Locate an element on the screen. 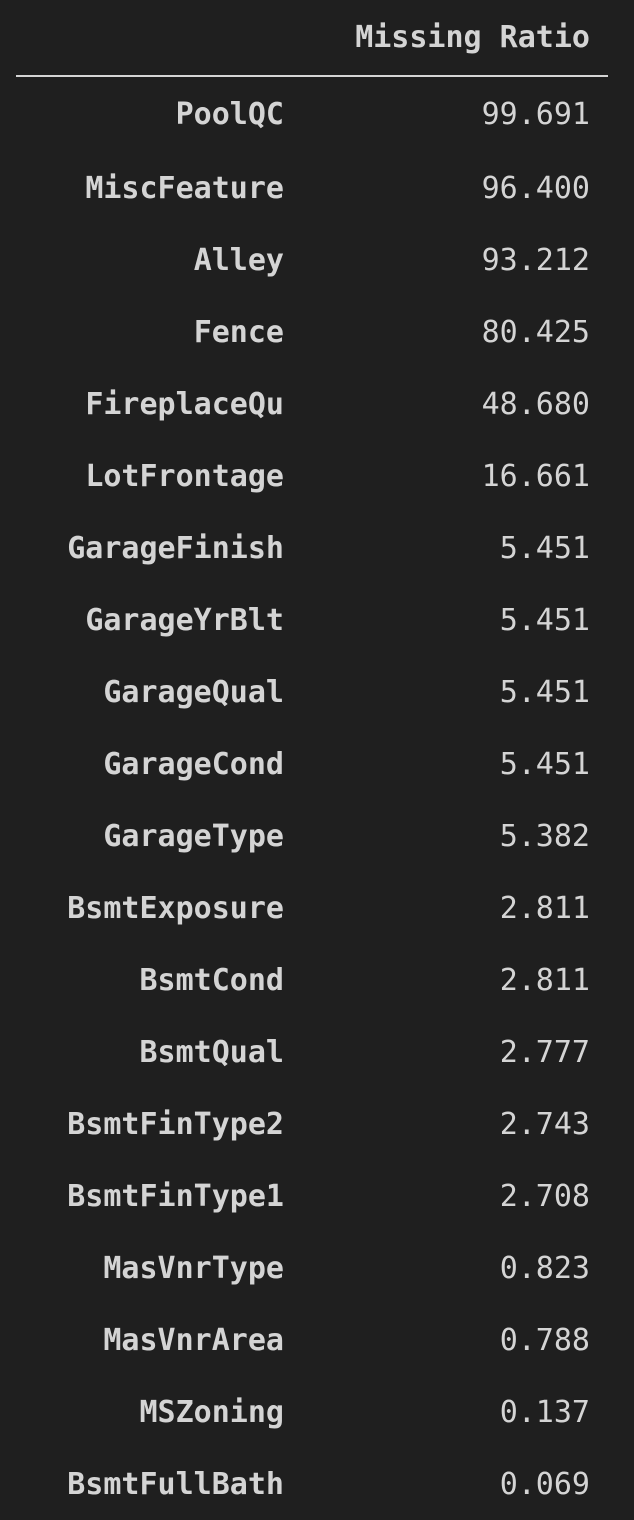 The image size is (634, 1520). table-row: GarageQual 5.451 is located at coordinates (312, 692).